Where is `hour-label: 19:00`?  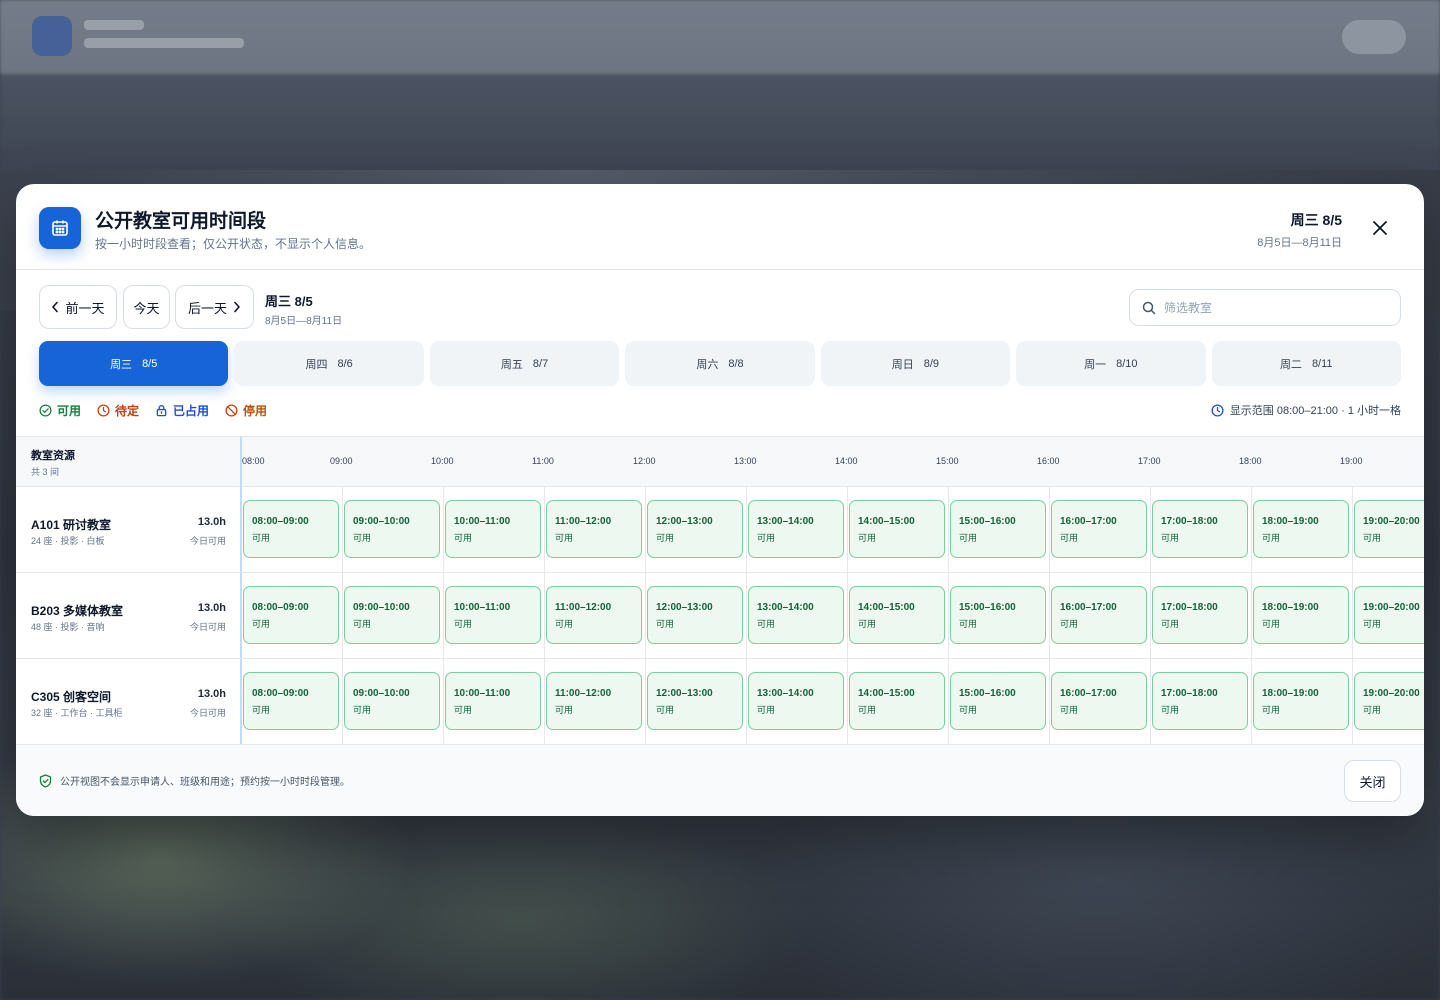
hour-label: 19:00 is located at coordinates (1351, 461).